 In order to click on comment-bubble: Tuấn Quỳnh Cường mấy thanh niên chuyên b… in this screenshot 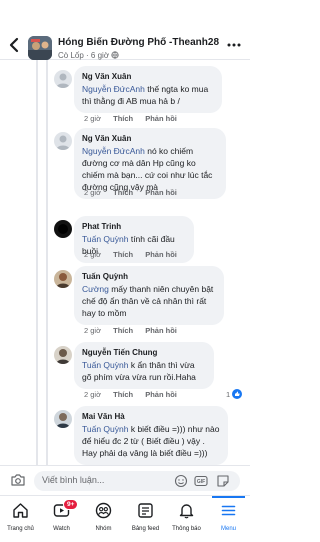, I will do `click(149, 295)`.